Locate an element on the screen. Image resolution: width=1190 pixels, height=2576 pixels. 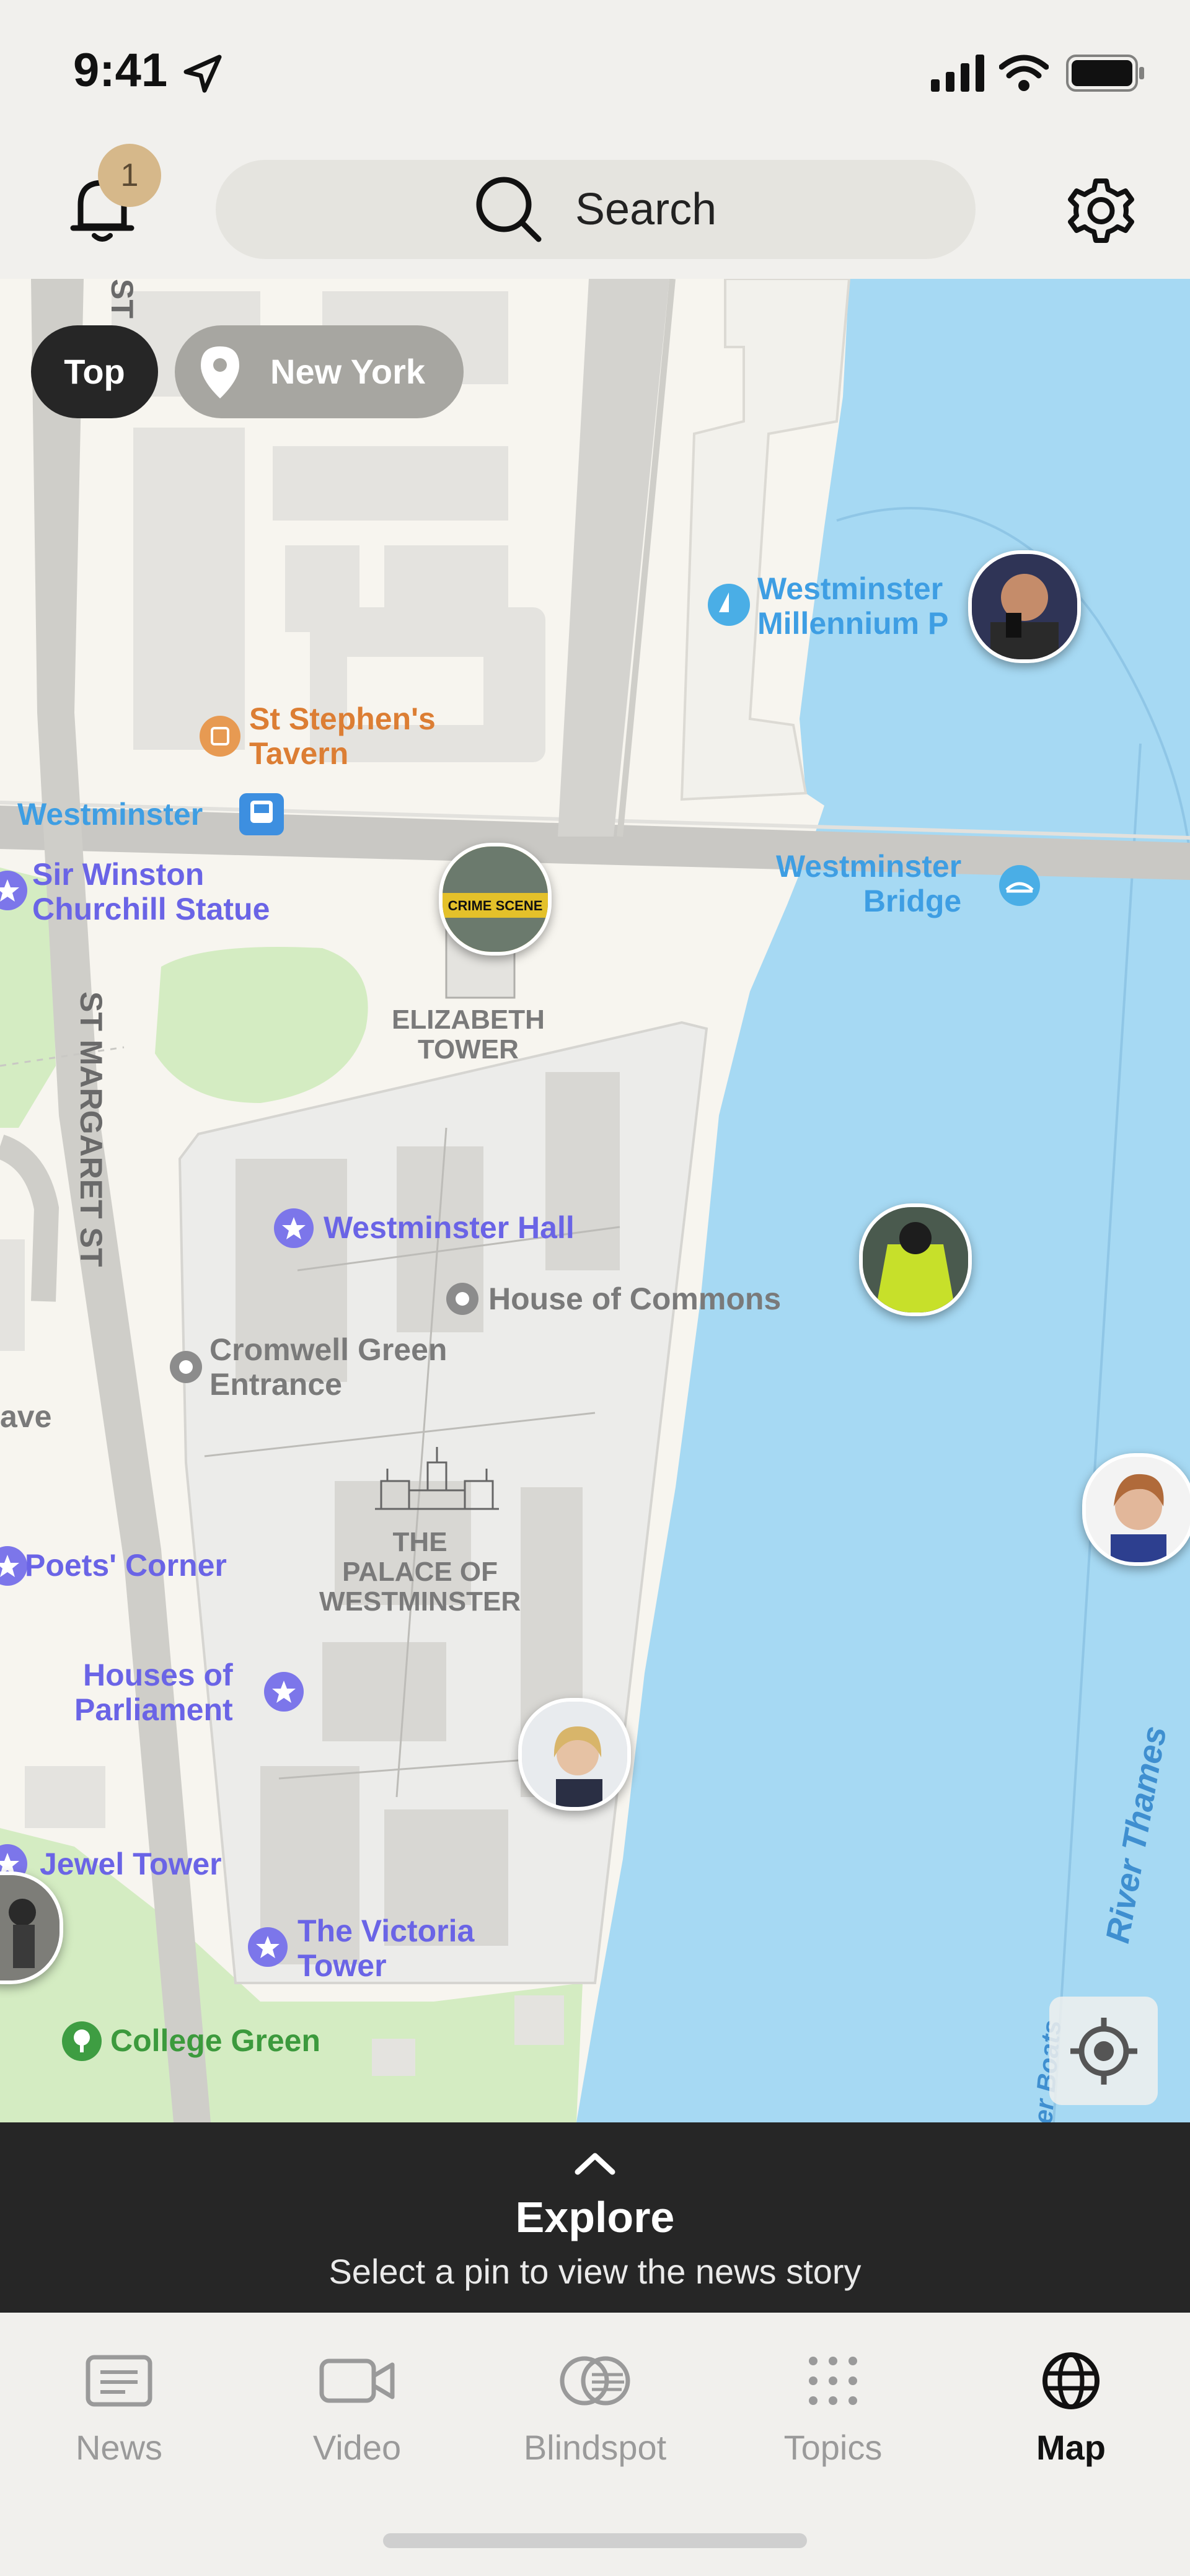
explore-title: Explore is located at coordinates (595, 2217).